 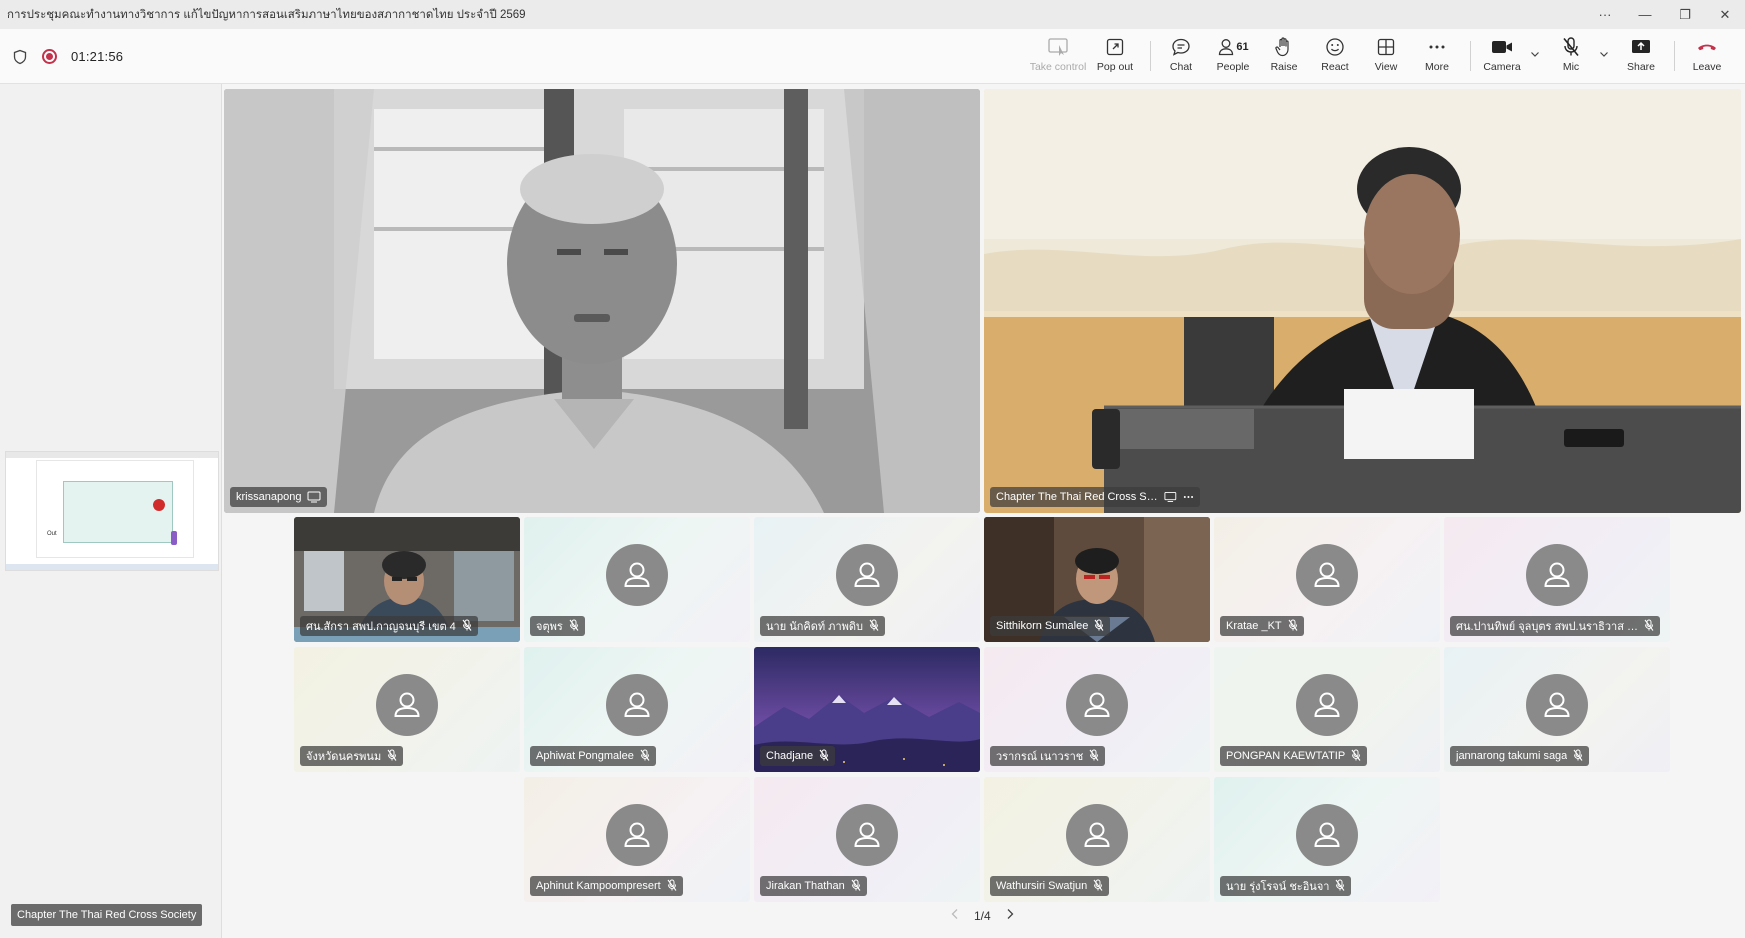 What do you see at coordinates (1286, 886) in the screenshot?
I see `participant-nametag: นาย รุ่งโรจน์ ชะอินจา` at bounding box center [1286, 886].